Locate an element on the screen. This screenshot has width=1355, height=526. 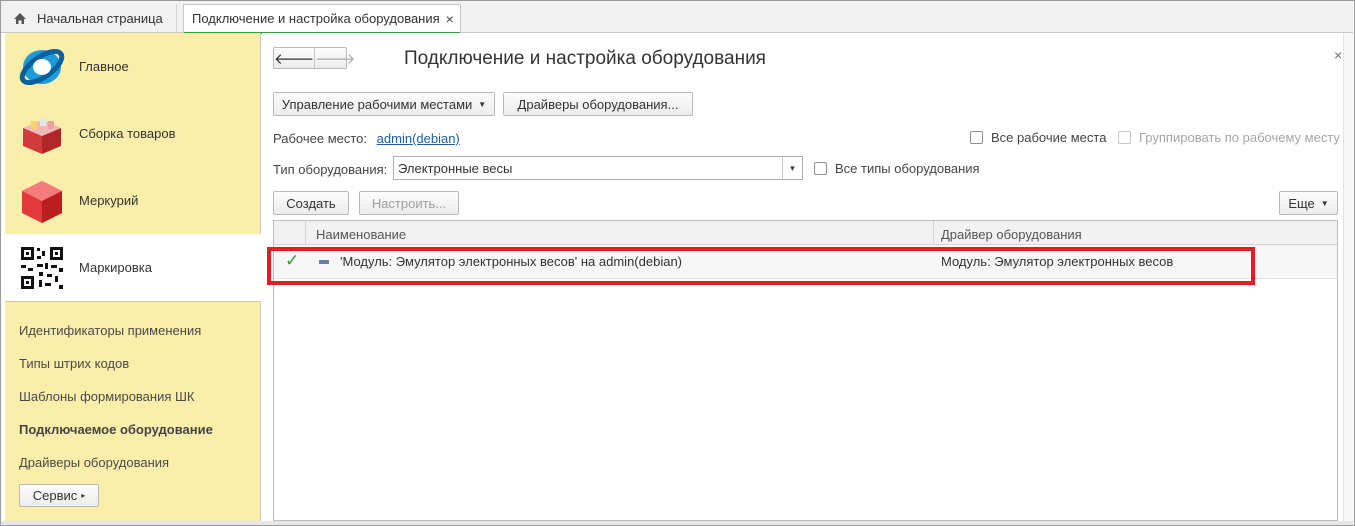
service-button-label: Сервис is located at coordinates (55, 495).